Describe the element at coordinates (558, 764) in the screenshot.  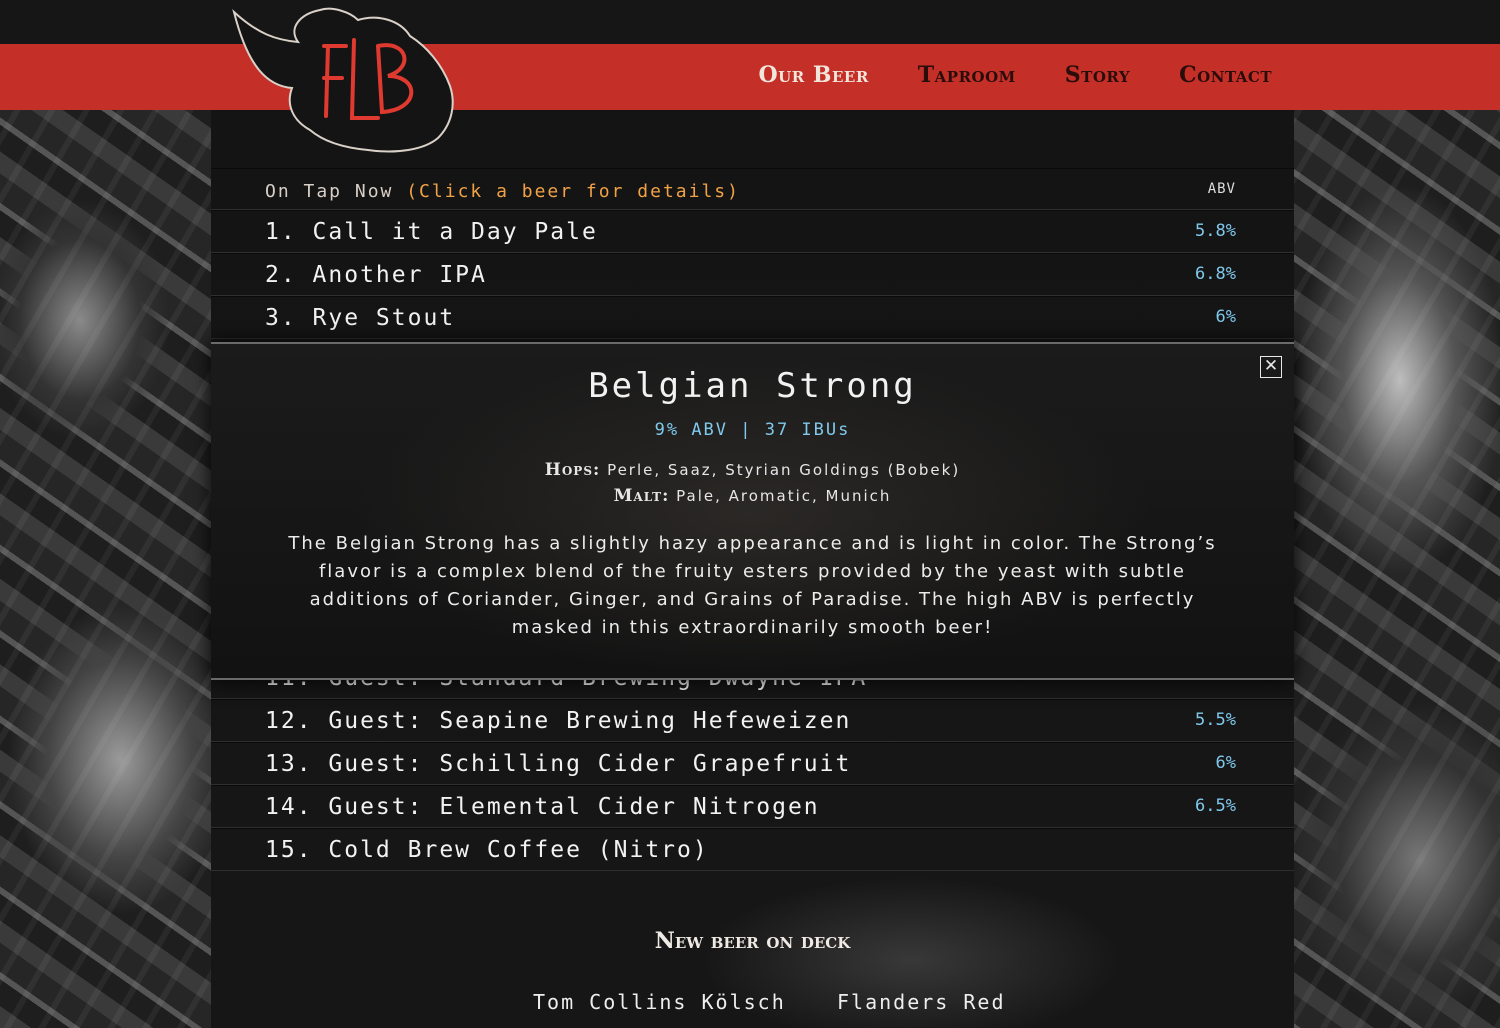
I see `beer-name: 13. Guest: Schilling Cider Grapefruit` at that location.